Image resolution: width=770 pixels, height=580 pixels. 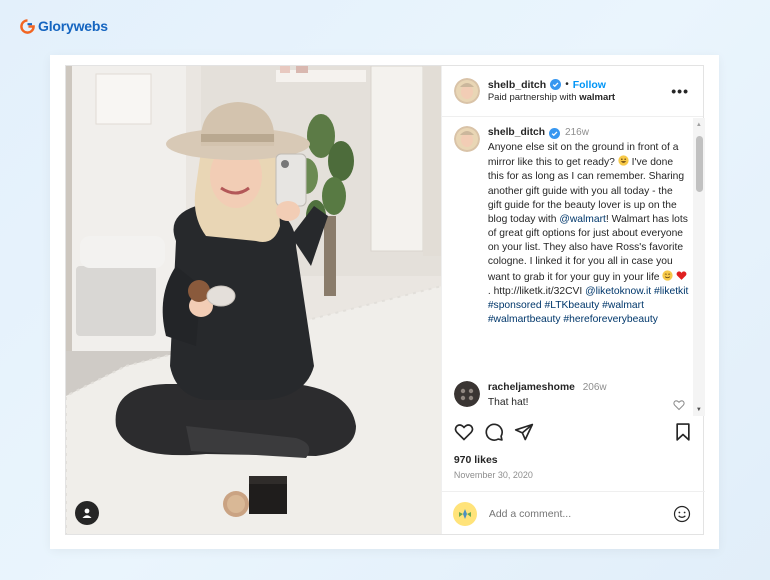 What do you see at coordinates (699, 125) in the screenshot?
I see `scroll-up-arrow-icon: ▲` at bounding box center [699, 125].